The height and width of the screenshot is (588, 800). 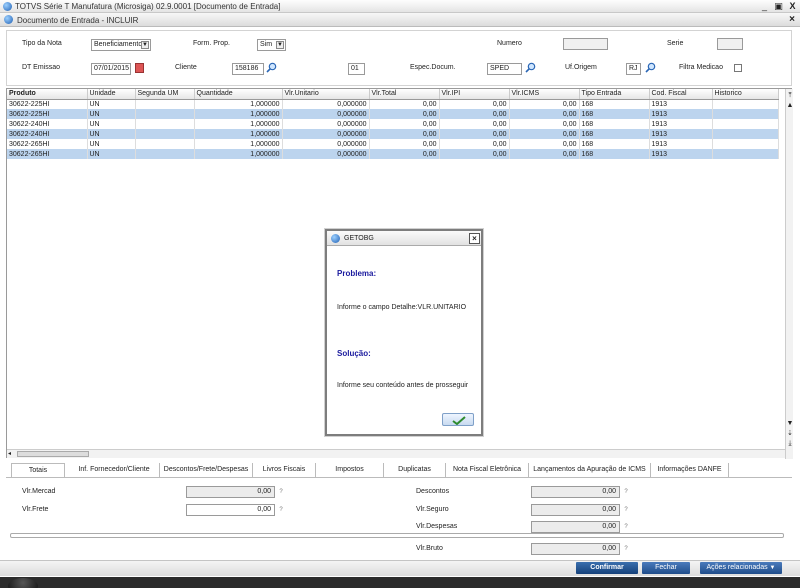 What do you see at coordinates (111, 69) in the screenshot?
I see `dt-emissao-input: 07/01/2015` at bounding box center [111, 69].